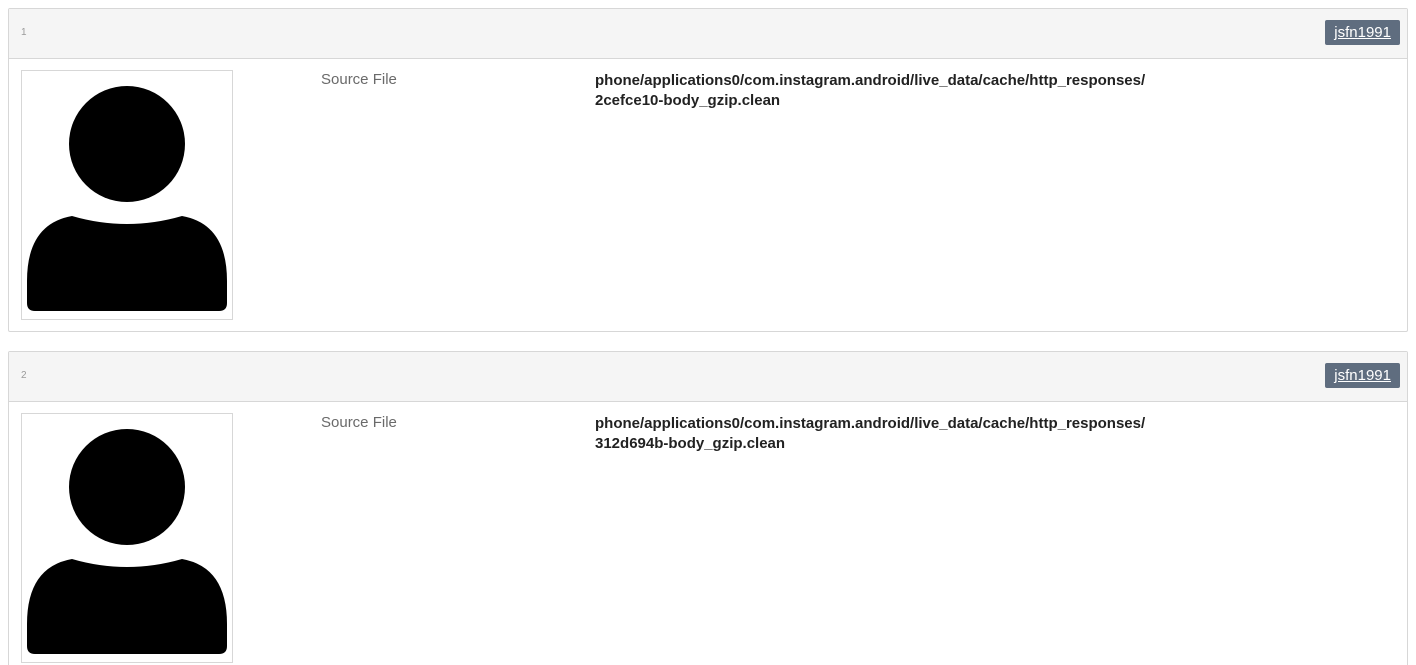 This screenshot has width=1416, height=665. Describe the element at coordinates (708, 377) in the screenshot. I see `result-card-header: 2 jsfn1991` at that location.